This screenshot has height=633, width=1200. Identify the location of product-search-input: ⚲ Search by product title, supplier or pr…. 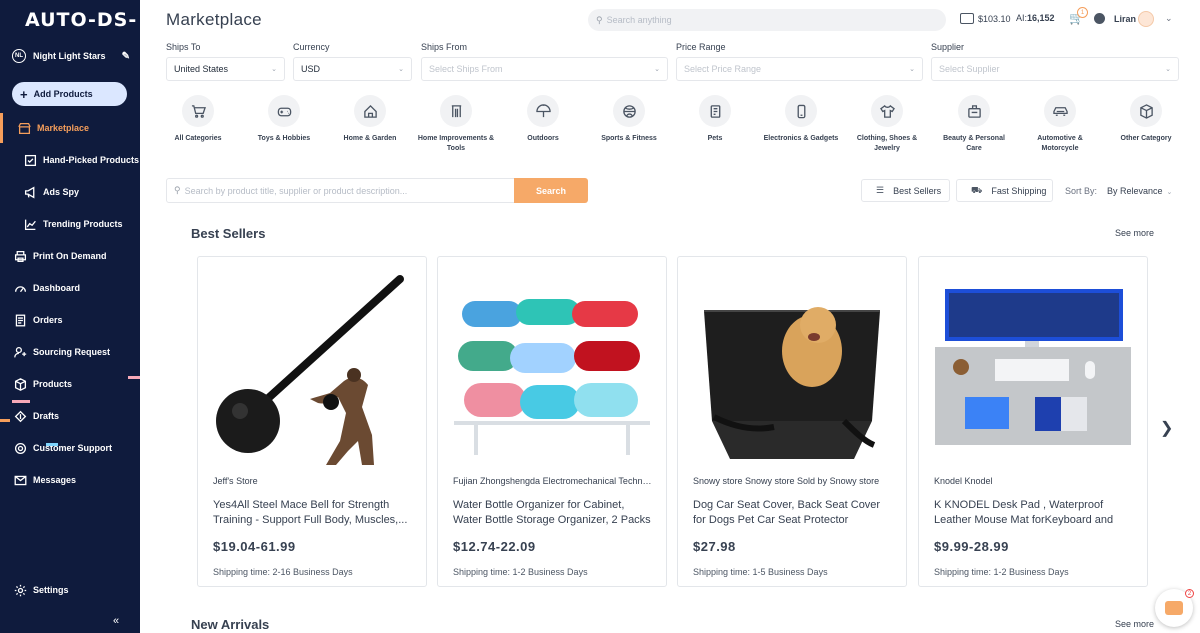
(340, 190).